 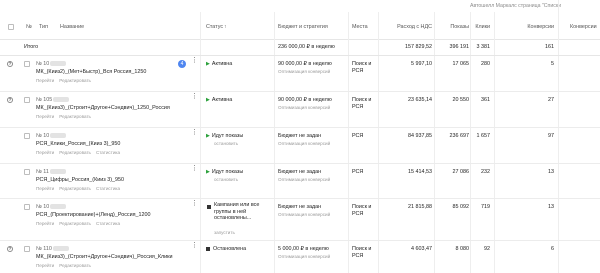 What do you see at coordinates (216, 27) in the screenshot?
I see `column-header-status: Статус↑` at bounding box center [216, 27].